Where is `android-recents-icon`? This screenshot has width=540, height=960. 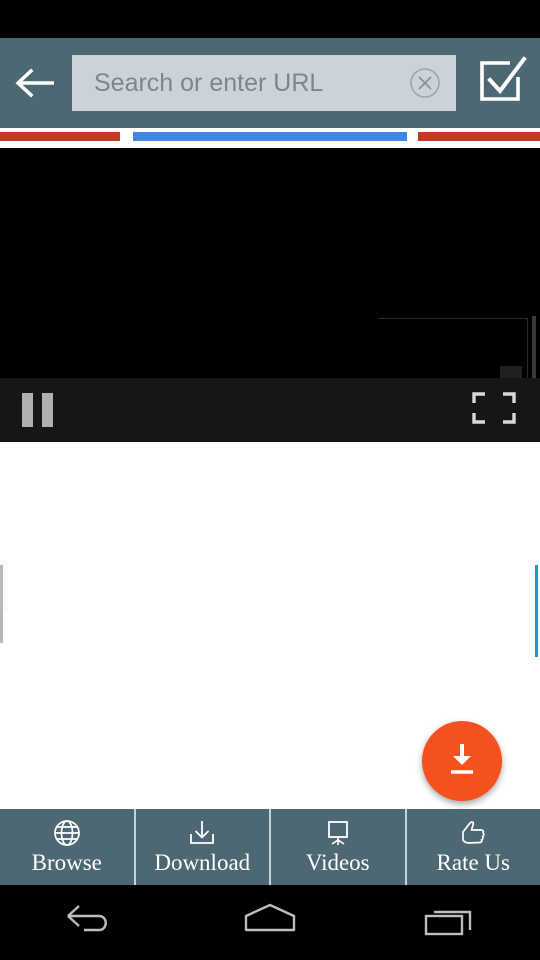
android-recents-icon is located at coordinates (450, 922).